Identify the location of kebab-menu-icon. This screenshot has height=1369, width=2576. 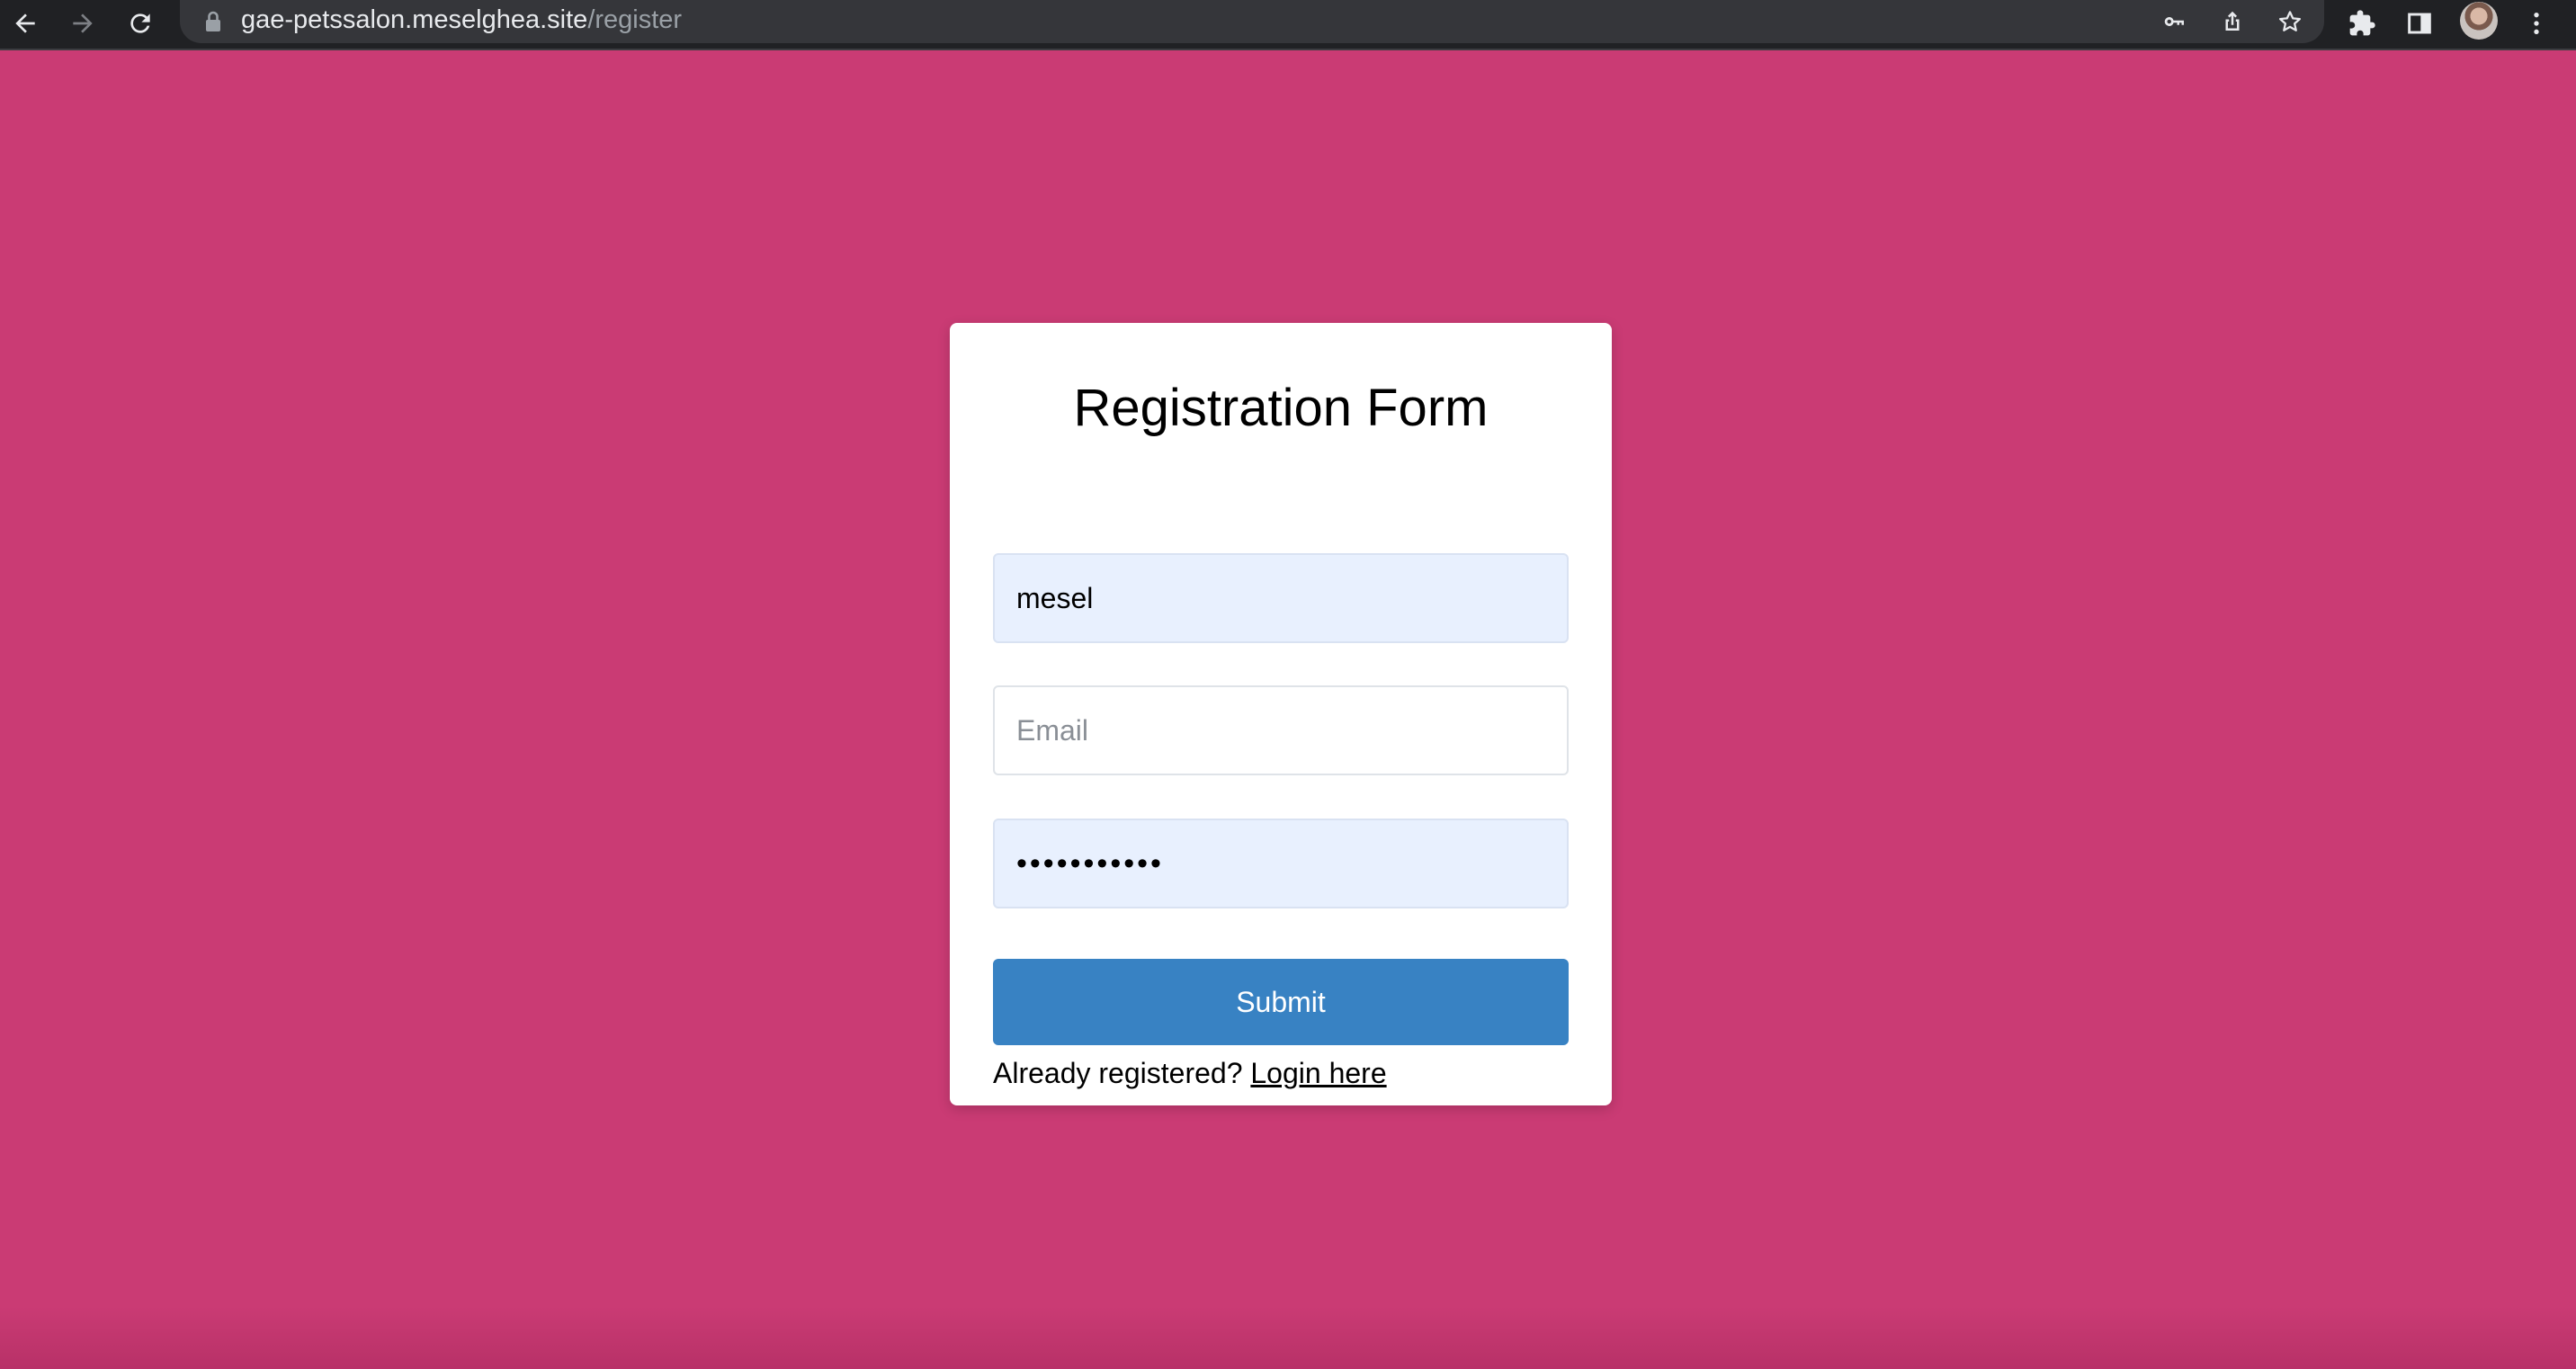
(2536, 24).